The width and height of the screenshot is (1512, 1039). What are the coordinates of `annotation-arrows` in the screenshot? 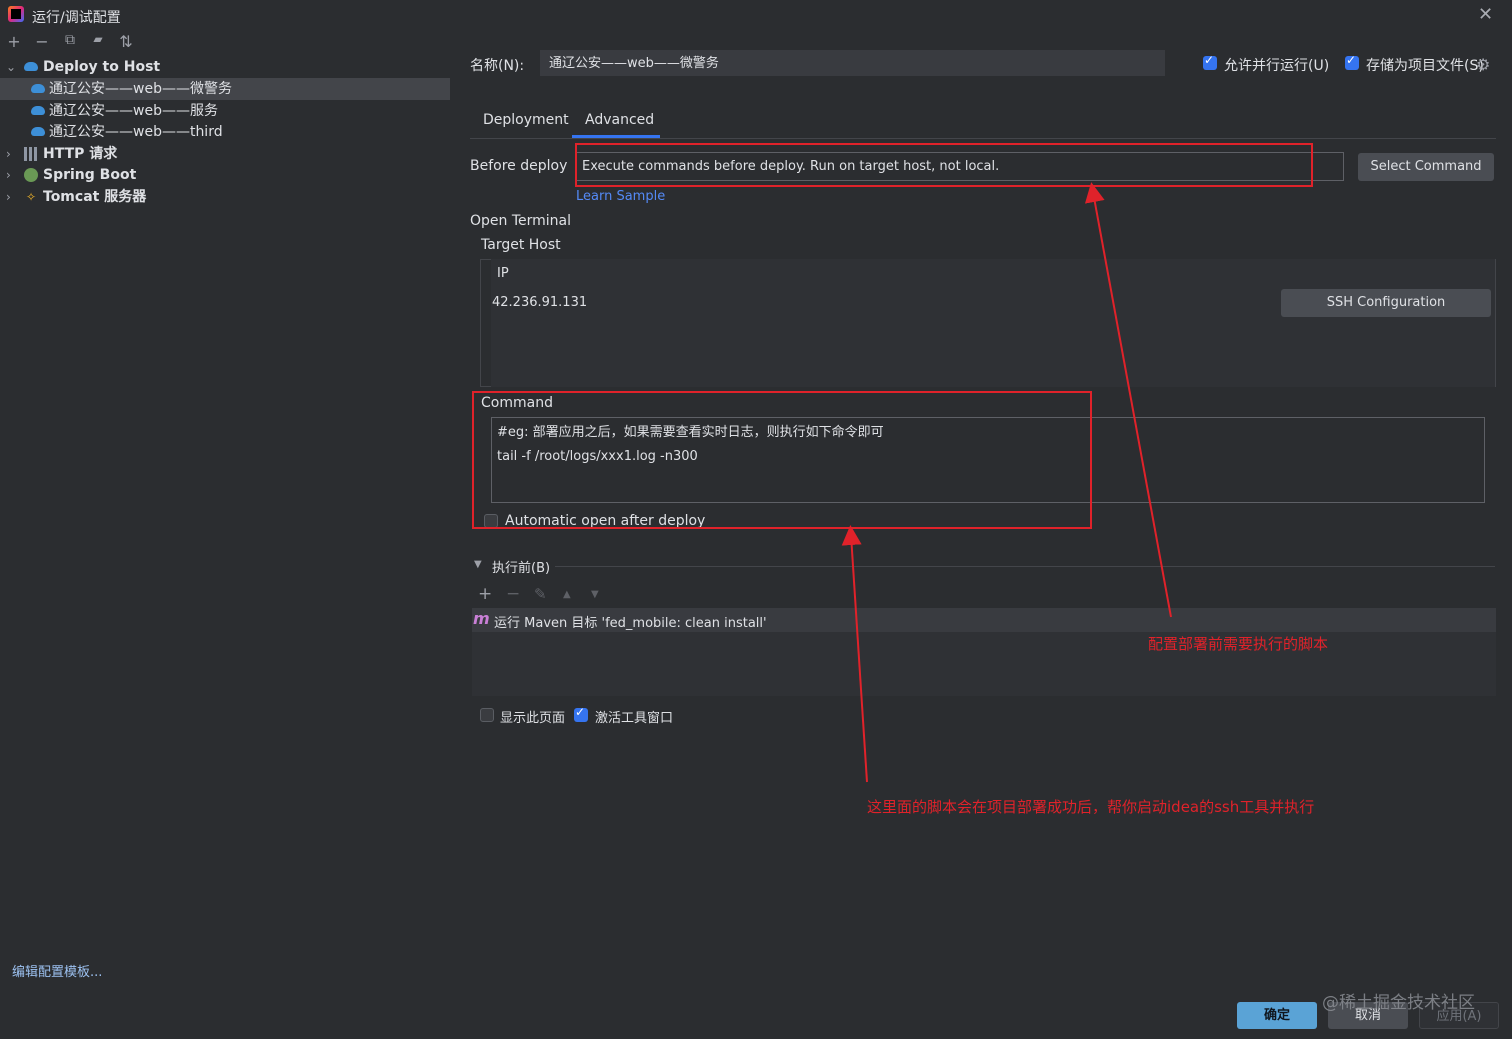 It's located at (1006, 482).